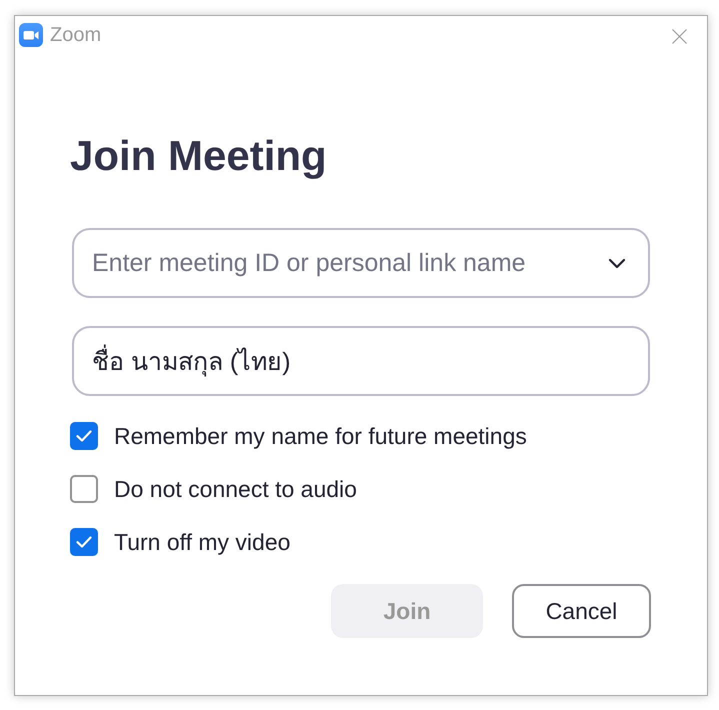 This screenshot has height=710, width=719. What do you see at coordinates (76, 35) in the screenshot?
I see `window-title: Zoom` at bounding box center [76, 35].